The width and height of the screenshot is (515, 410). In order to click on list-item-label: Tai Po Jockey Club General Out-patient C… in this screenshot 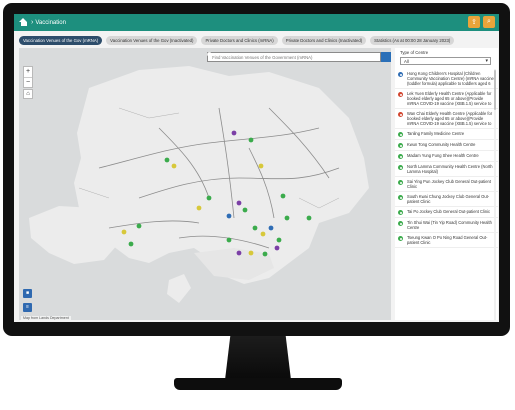, I will do `click(449, 211)`.